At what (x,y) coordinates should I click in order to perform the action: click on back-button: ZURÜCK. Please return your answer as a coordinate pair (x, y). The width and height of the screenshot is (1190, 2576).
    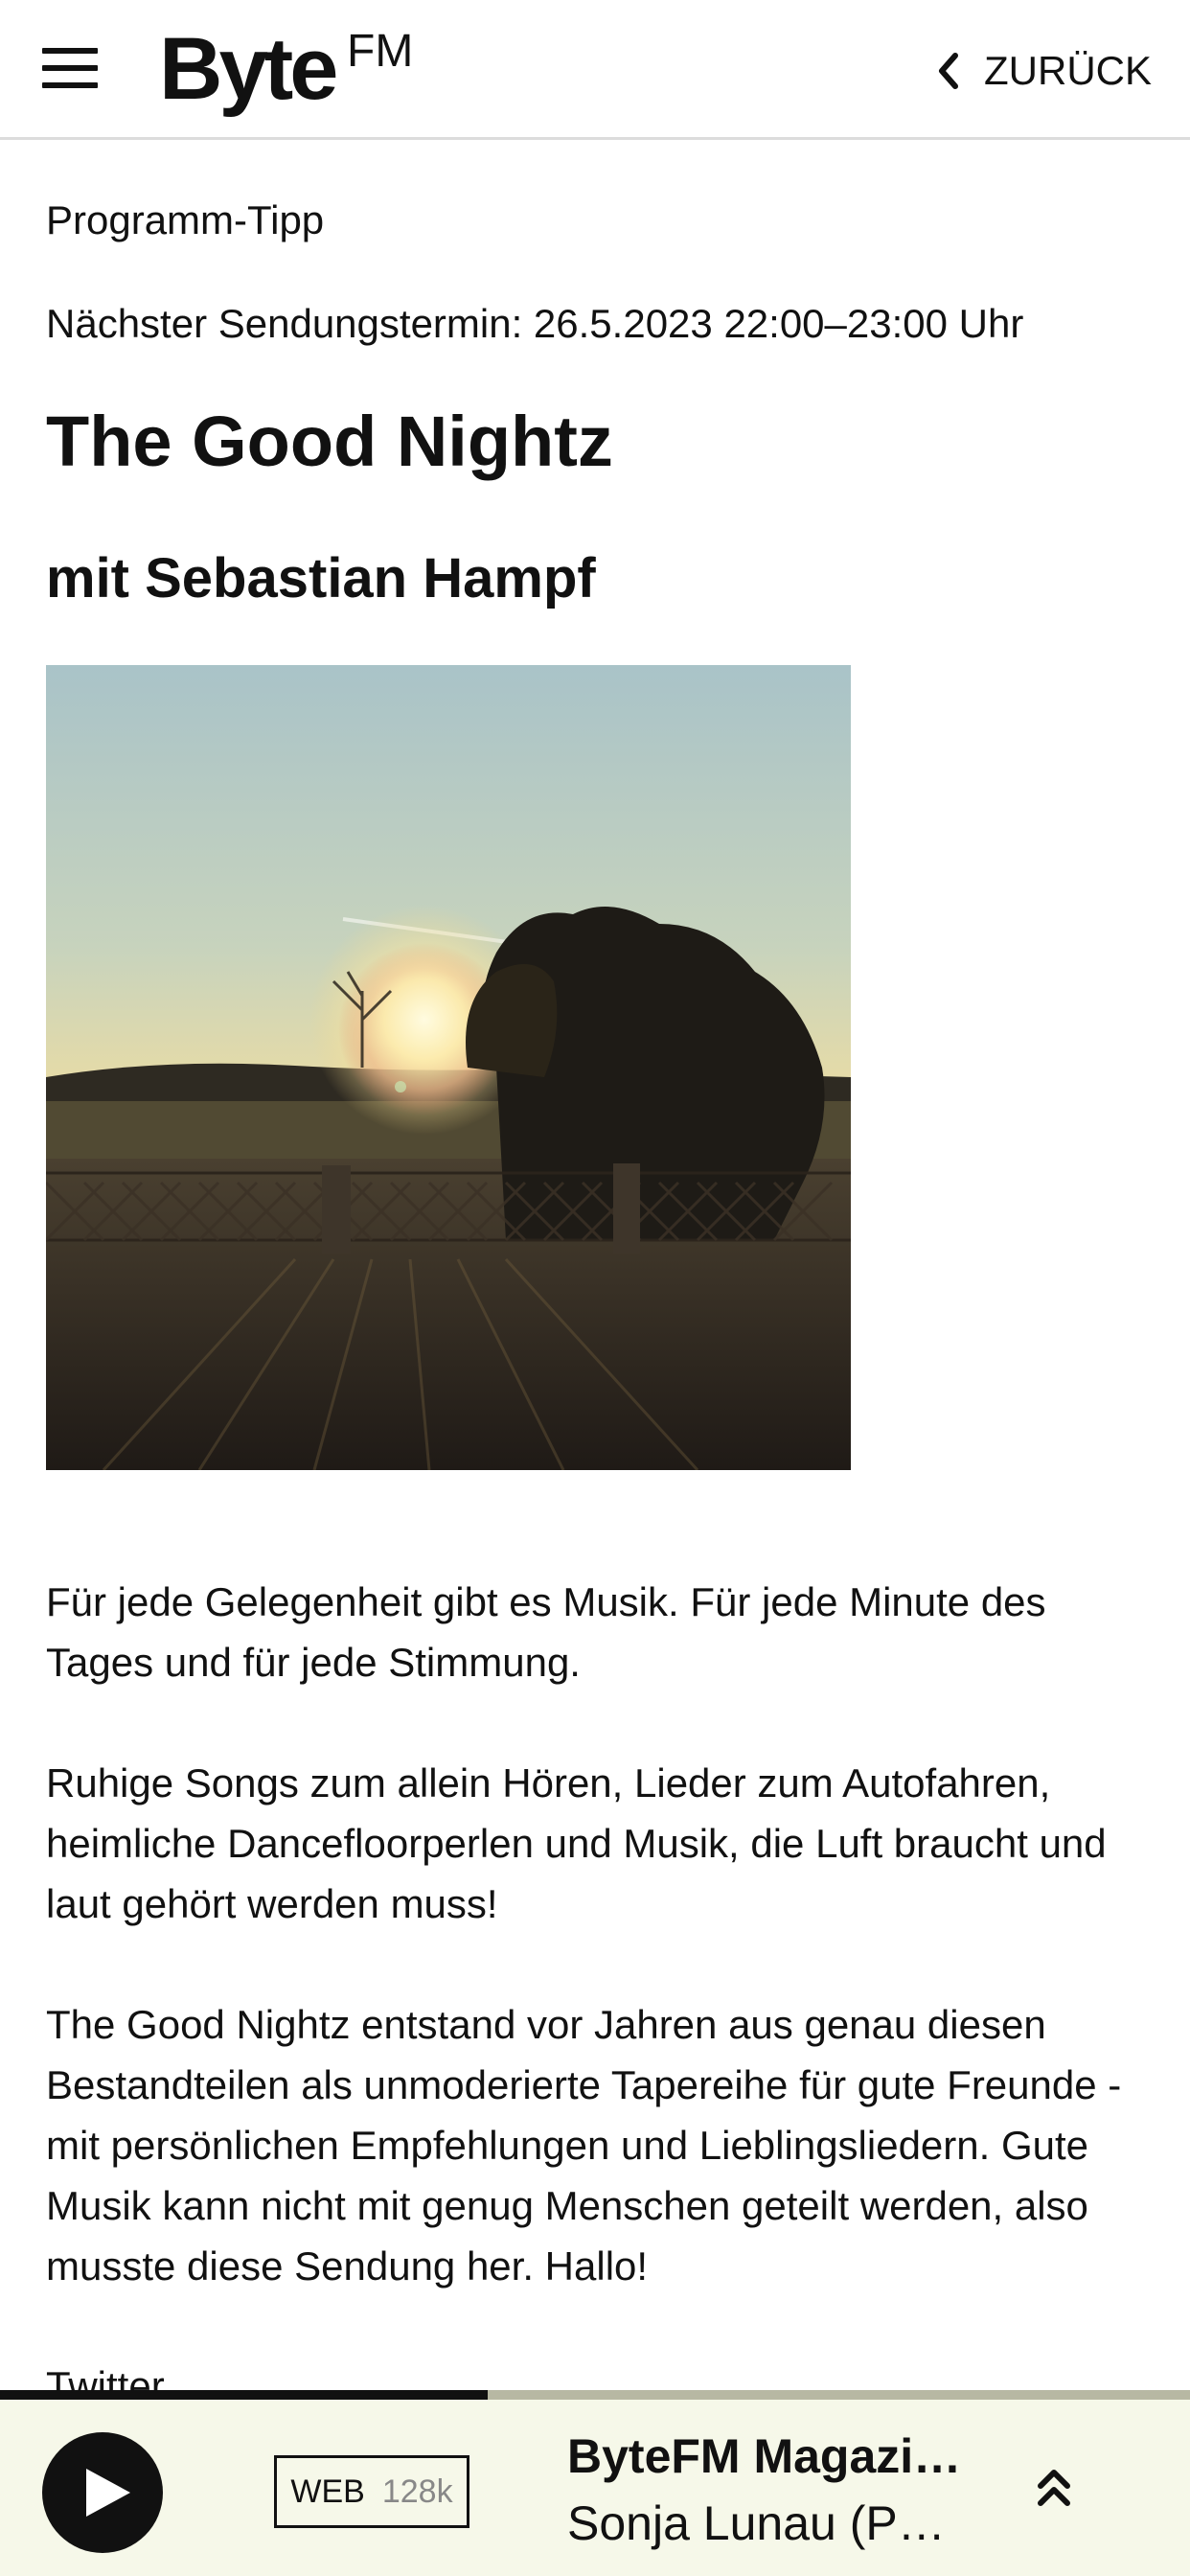
    Looking at the image, I should click on (1044, 71).